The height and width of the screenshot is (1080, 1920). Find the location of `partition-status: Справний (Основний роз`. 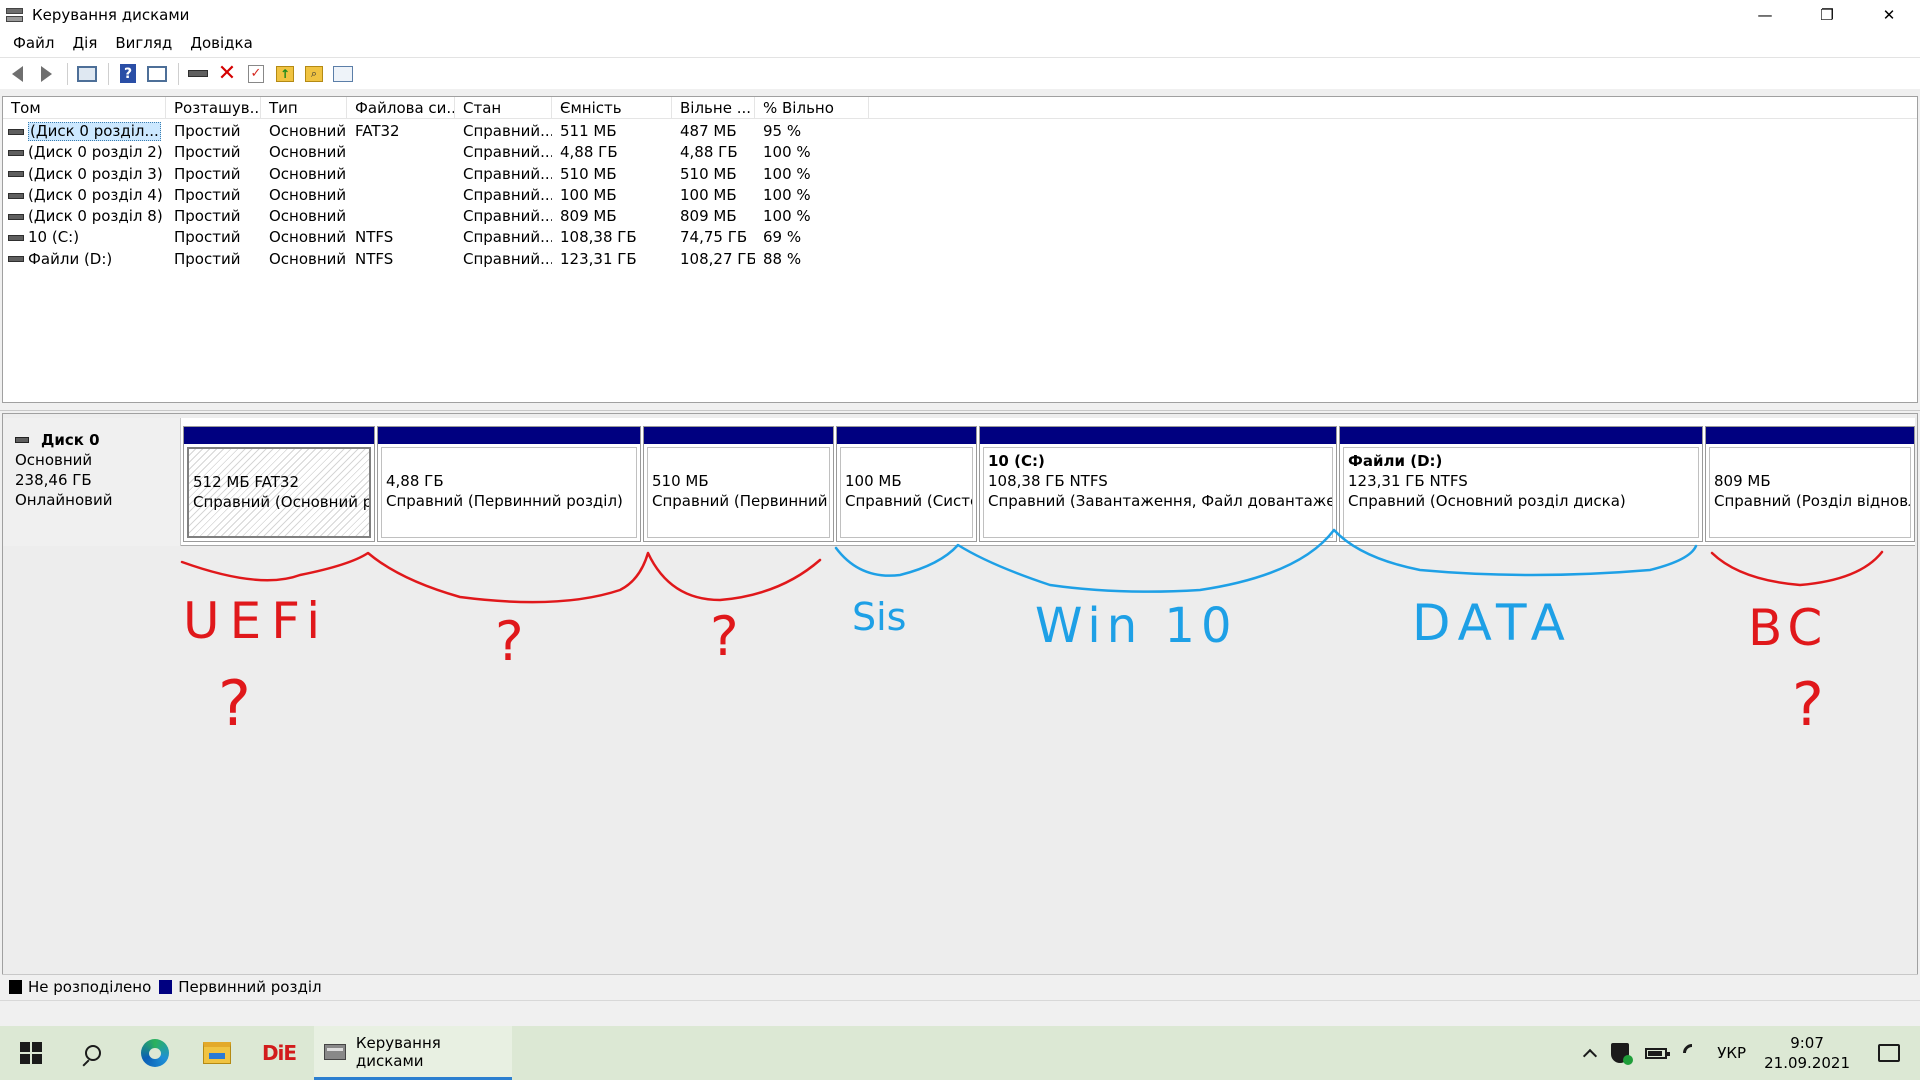

partition-status: Справний (Основний роз is located at coordinates (282, 502).